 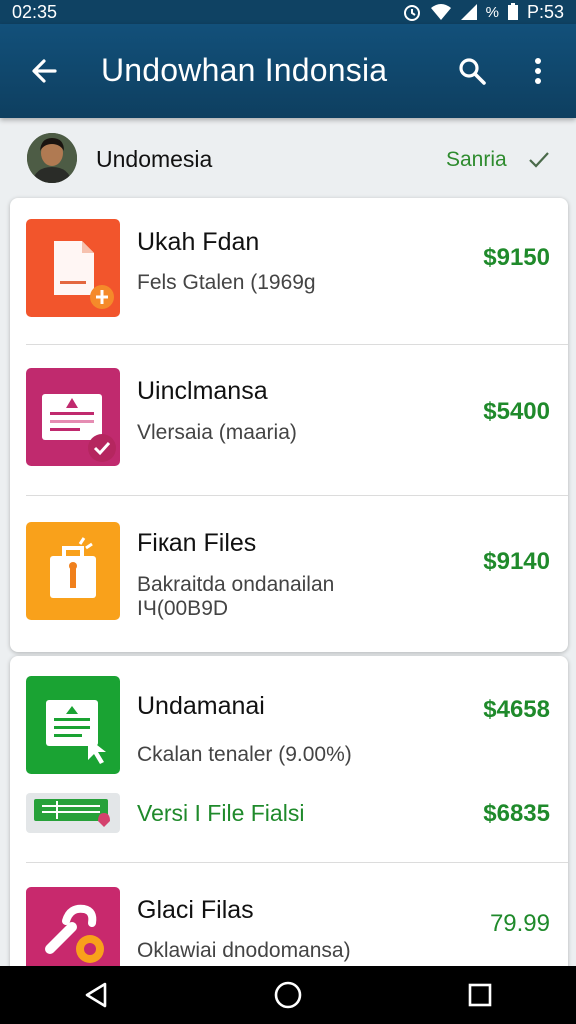 I want to click on square-recents-icon, so click(x=480, y=995).